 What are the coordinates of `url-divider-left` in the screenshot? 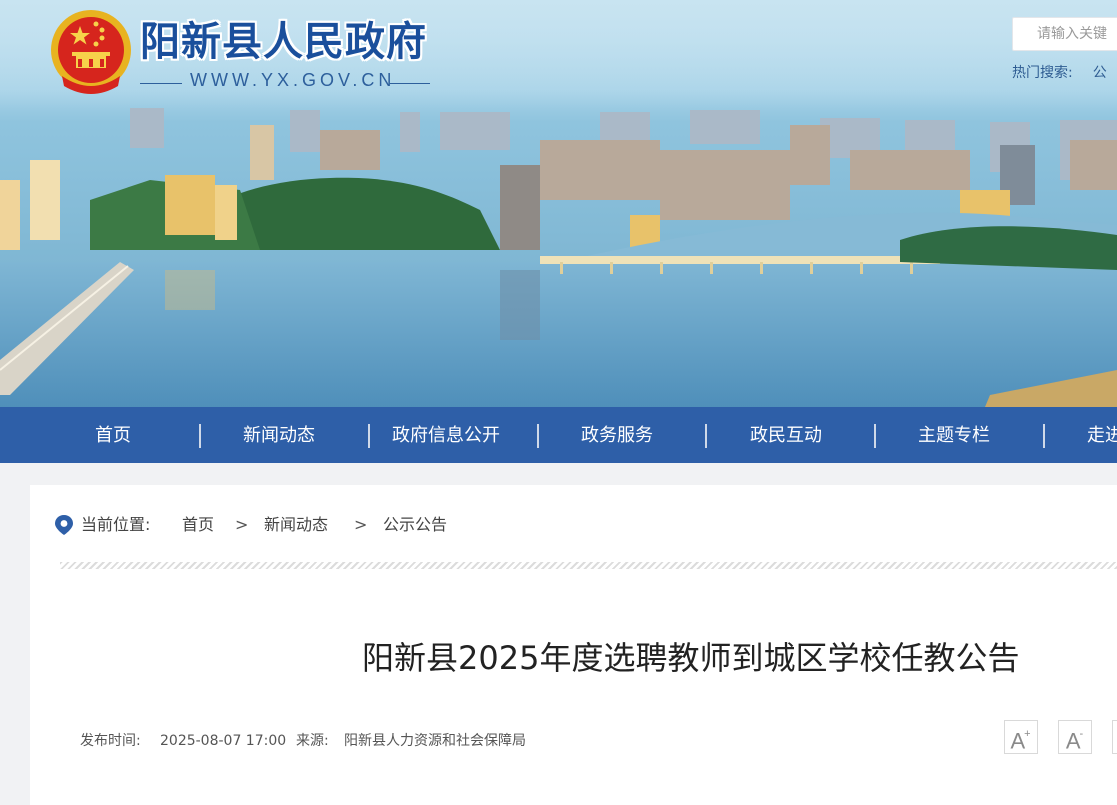 It's located at (161, 83).